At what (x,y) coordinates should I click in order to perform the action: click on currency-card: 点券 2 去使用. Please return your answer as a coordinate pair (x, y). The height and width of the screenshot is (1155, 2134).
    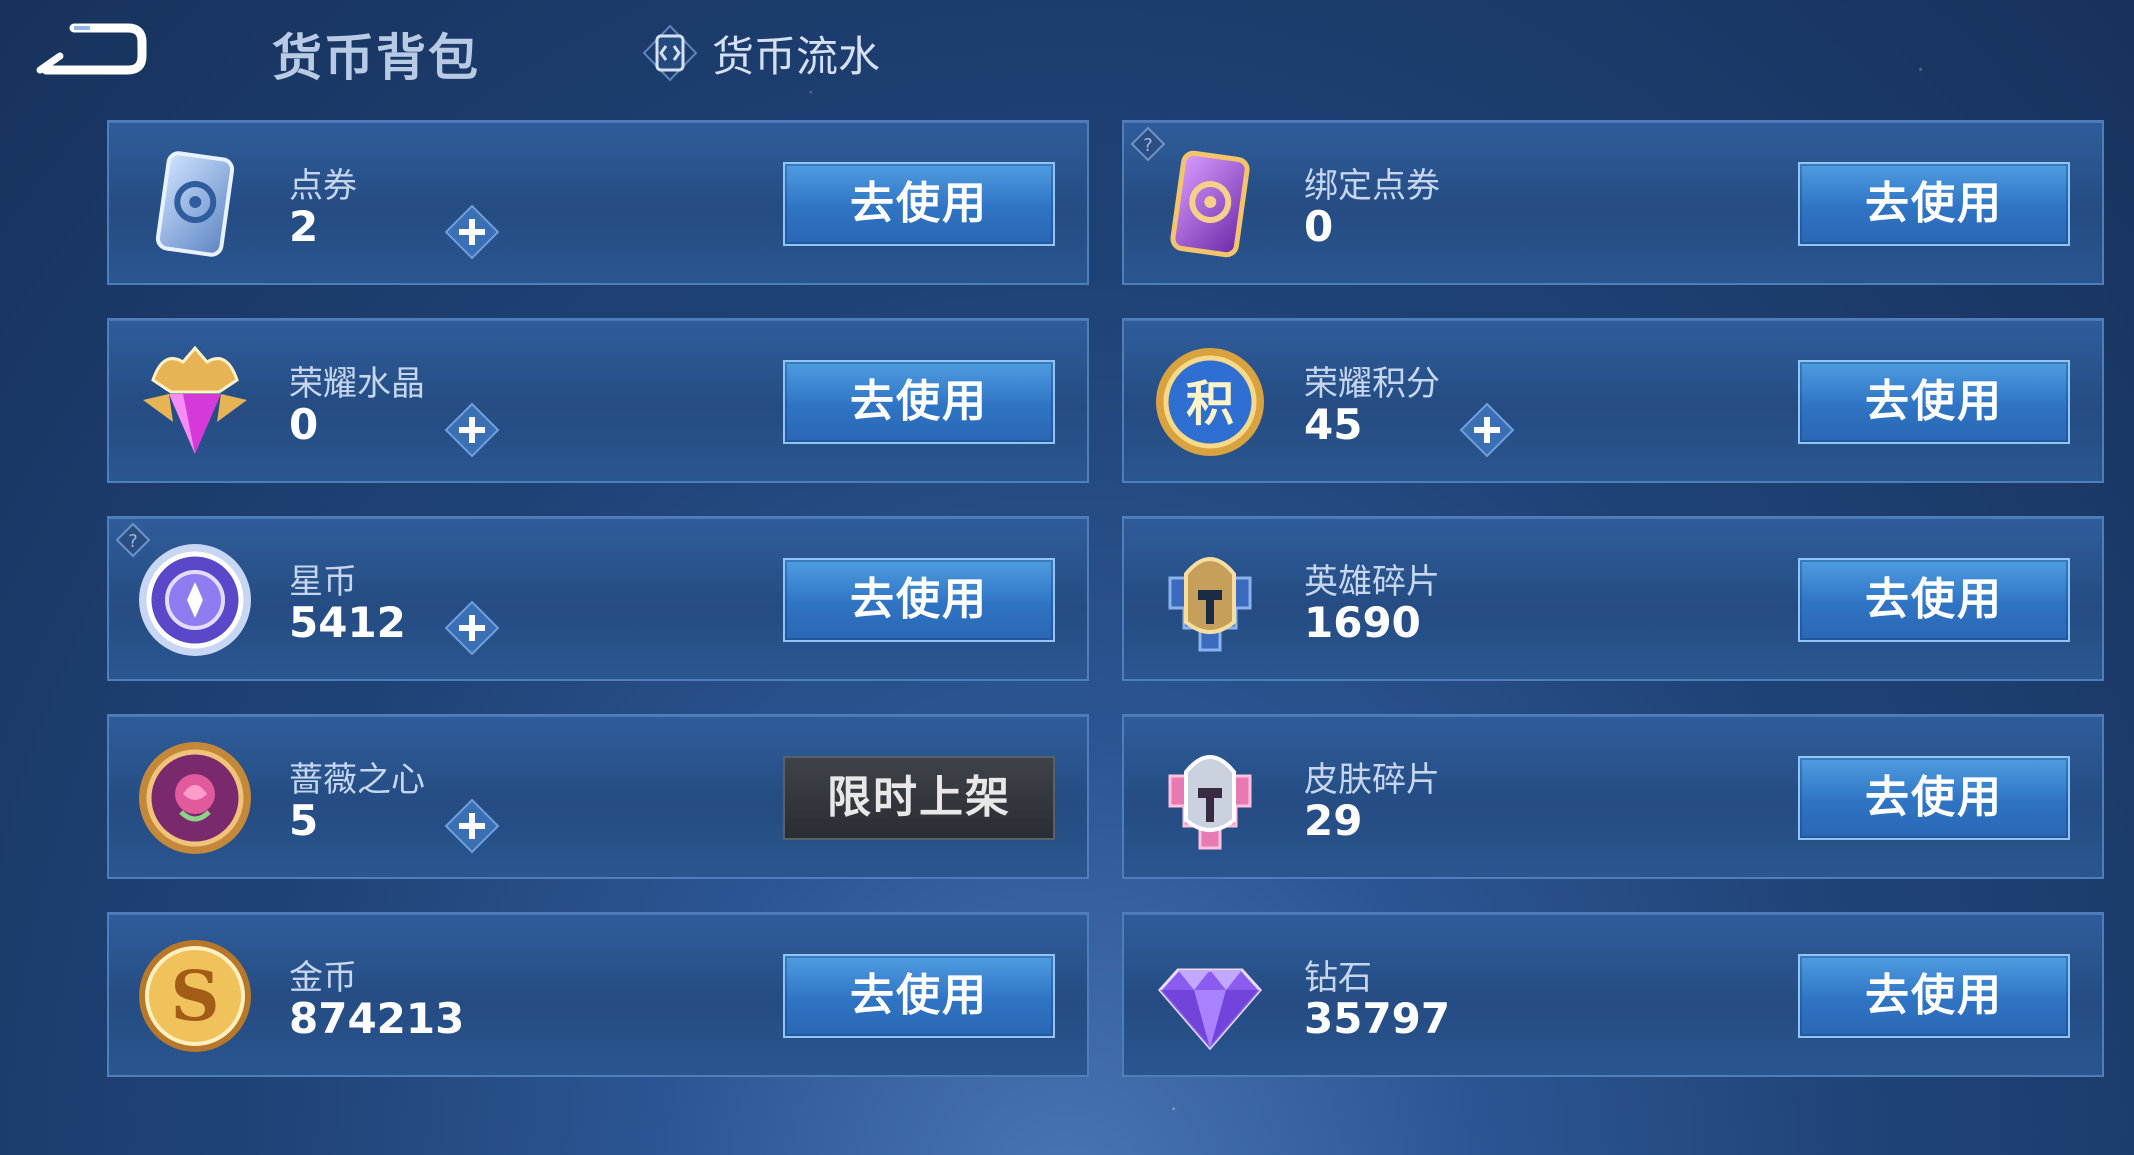
    Looking at the image, I should click on (598, 202).